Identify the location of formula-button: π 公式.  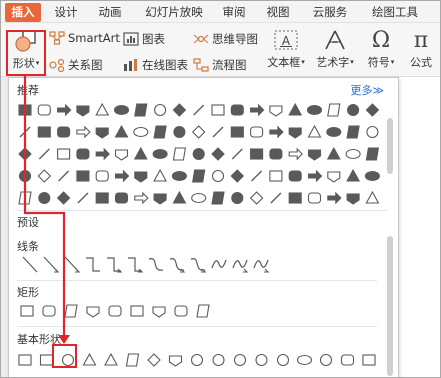
(421, 49).